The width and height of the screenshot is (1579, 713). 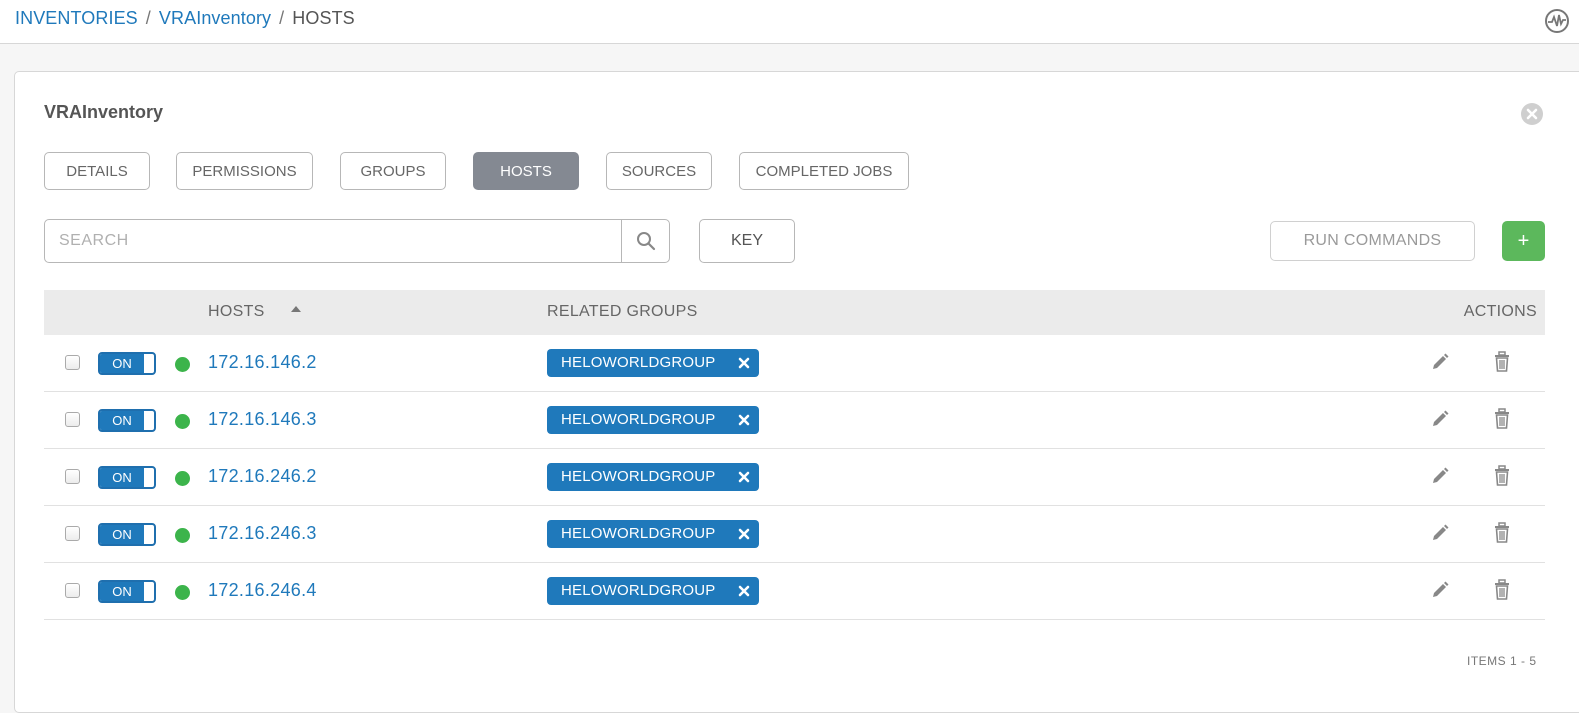 I want to click on breadcrumb: INVENTORIES / VRAInventory / HOSTS, so click(x=185, y=18).